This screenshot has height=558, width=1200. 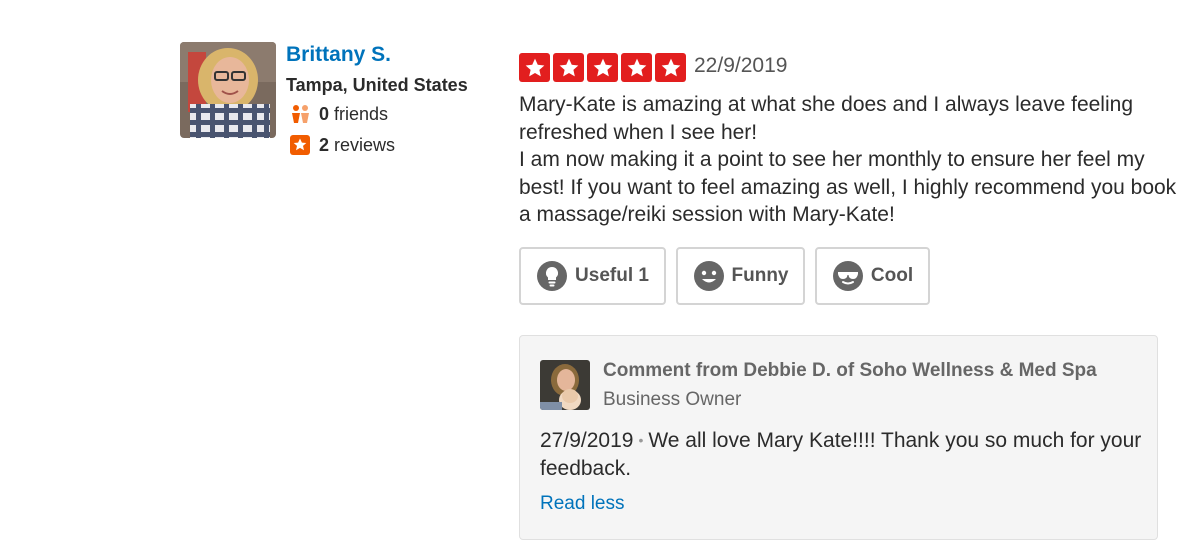 What do you see at coordinates (643, 275) in the screenshot?
I see `useful-count: 1` at bounding box center [643, 275].